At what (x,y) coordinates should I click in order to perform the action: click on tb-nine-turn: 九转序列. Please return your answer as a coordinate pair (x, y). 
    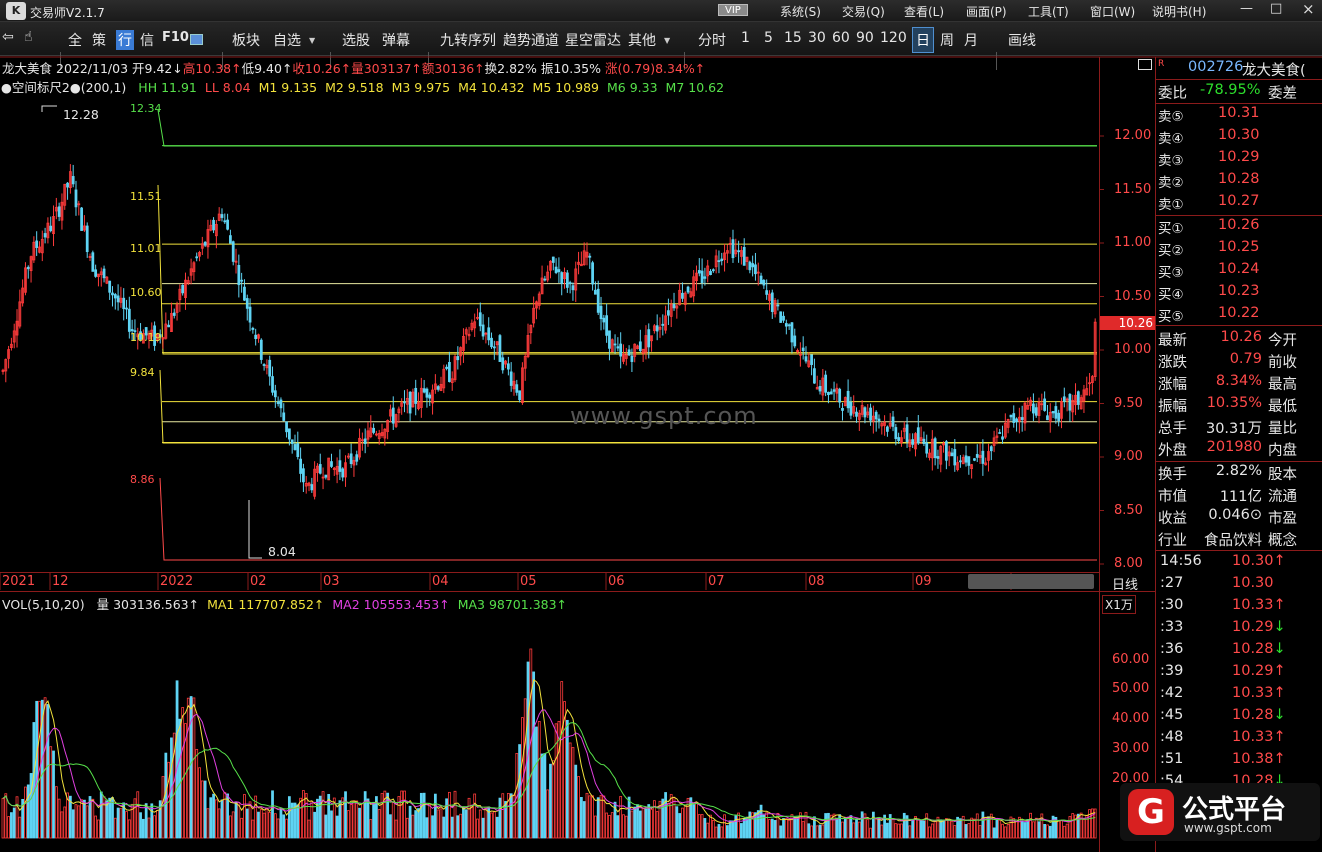
    Looking at the image, I should click on (468, 40).